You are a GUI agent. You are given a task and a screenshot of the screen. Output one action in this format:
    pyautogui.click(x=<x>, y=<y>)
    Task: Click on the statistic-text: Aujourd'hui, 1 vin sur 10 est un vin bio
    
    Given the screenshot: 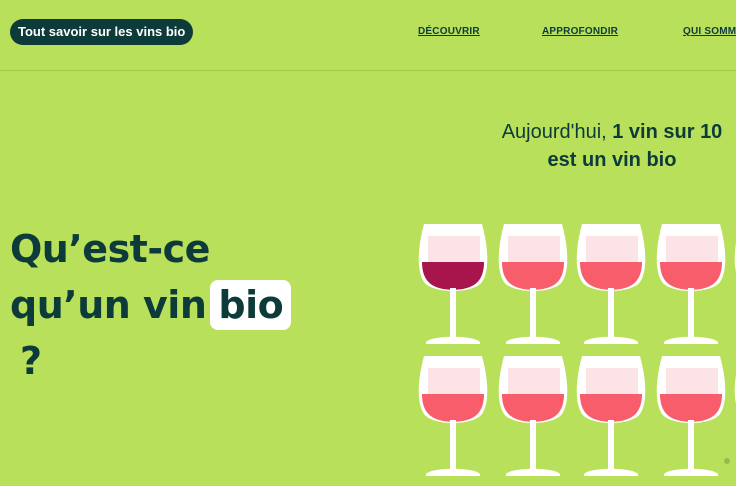 What is the action you would take?
    pyautogui.click(x=588, y=146)
    